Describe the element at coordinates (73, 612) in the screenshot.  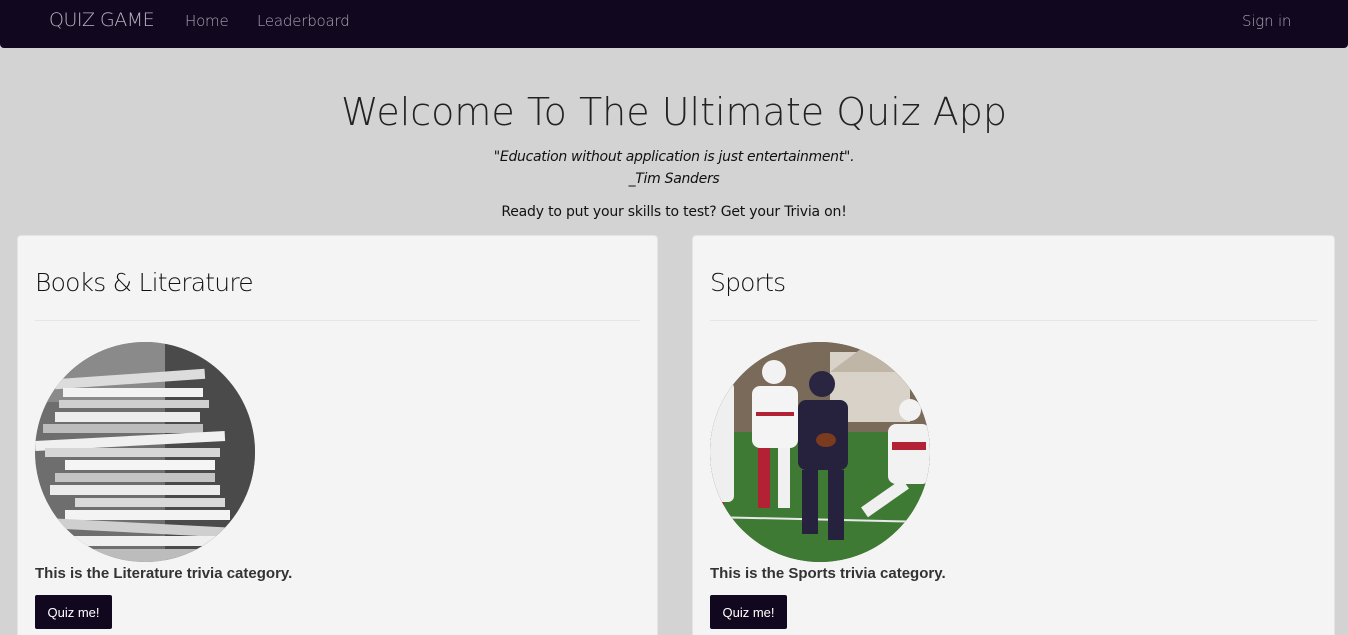
I see `quiz-me-button-literature: Quiz me!` at that location.